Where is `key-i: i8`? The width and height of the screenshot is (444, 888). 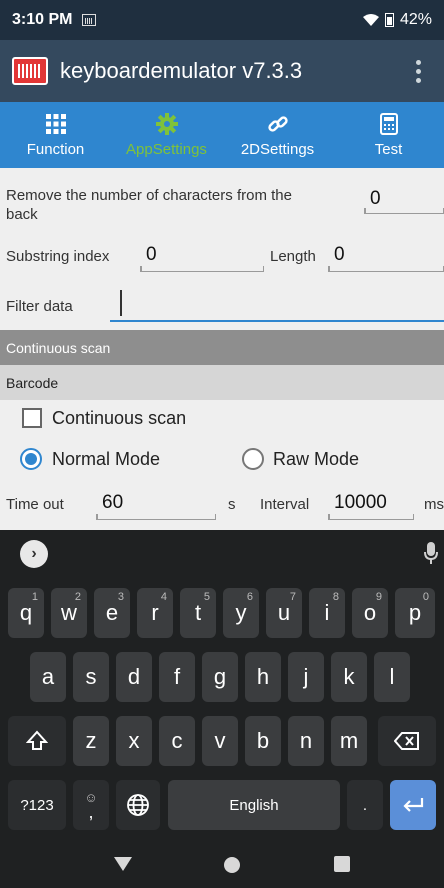
key-i: i8 is located at coordinates (327, 613).